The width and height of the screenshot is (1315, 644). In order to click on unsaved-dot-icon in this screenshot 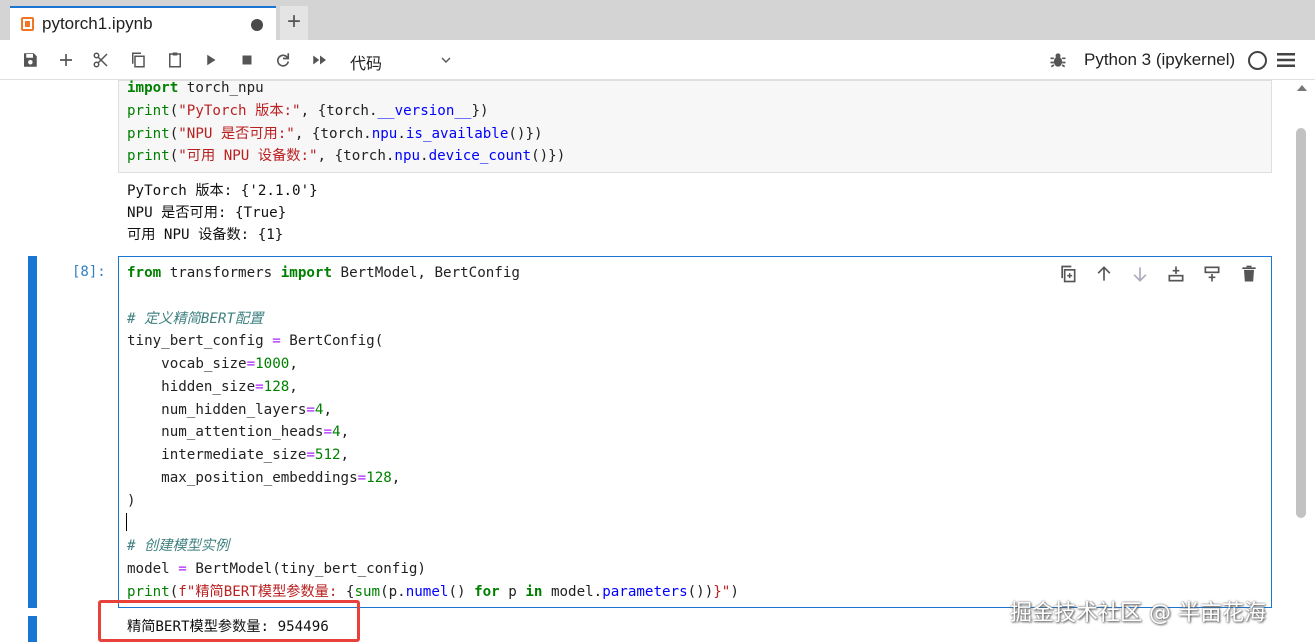, I will do `click(257, 25)`.